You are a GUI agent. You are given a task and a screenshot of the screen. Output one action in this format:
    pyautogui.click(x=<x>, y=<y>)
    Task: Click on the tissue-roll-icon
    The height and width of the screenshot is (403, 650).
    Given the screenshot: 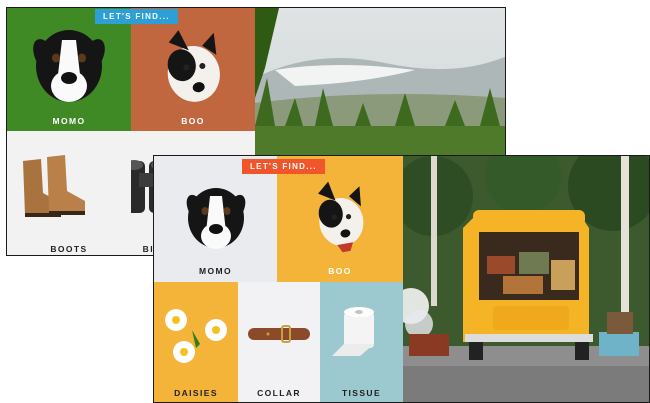 What is the action you would take?
    pyautogui.click(x=353, y=331)
    